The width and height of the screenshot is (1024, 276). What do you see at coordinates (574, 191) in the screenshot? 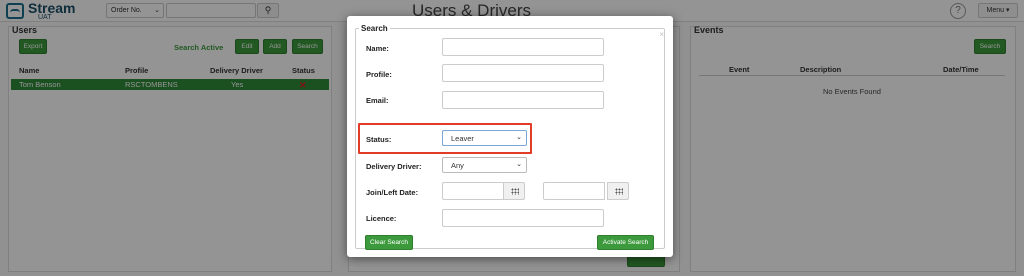
I see `join-date-to-field` at bounding box center [574, 191].